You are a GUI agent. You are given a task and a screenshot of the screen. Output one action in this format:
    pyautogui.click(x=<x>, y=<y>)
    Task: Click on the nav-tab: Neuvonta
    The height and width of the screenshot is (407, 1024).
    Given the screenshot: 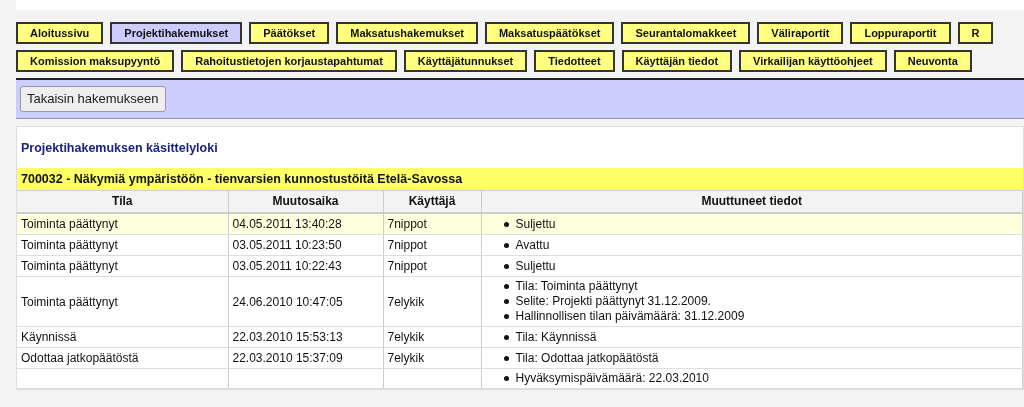 What is the action you would take?
    pyautogui.click(x=932, y=61)
    